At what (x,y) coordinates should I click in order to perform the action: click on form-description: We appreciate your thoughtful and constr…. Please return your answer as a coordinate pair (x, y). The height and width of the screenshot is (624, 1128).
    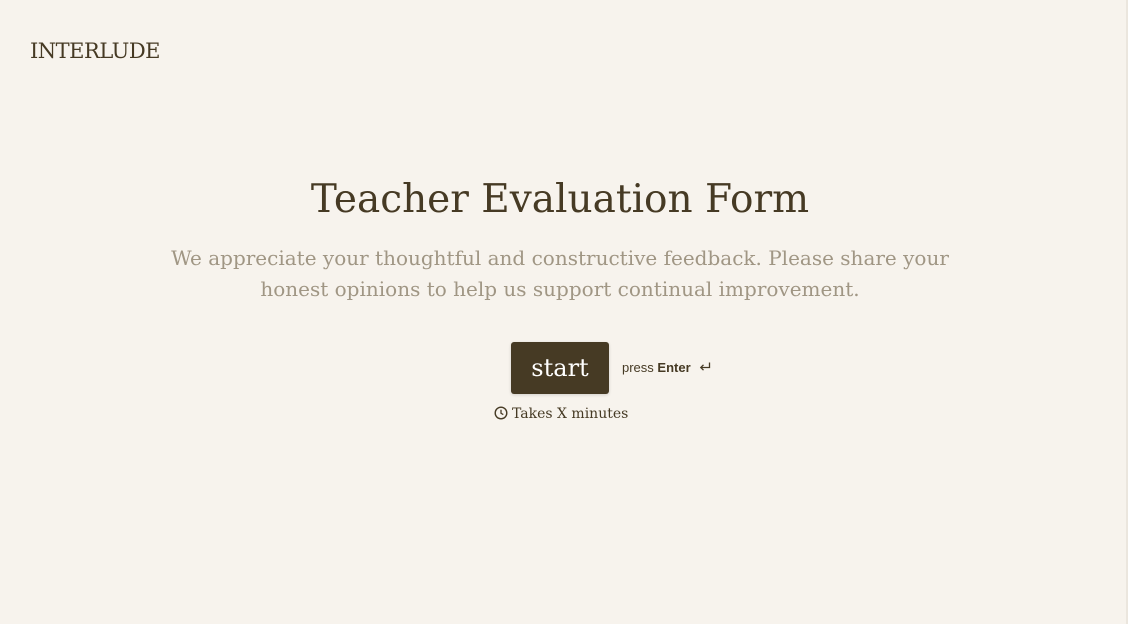
    Looking at the image, I should click on (560, 273).